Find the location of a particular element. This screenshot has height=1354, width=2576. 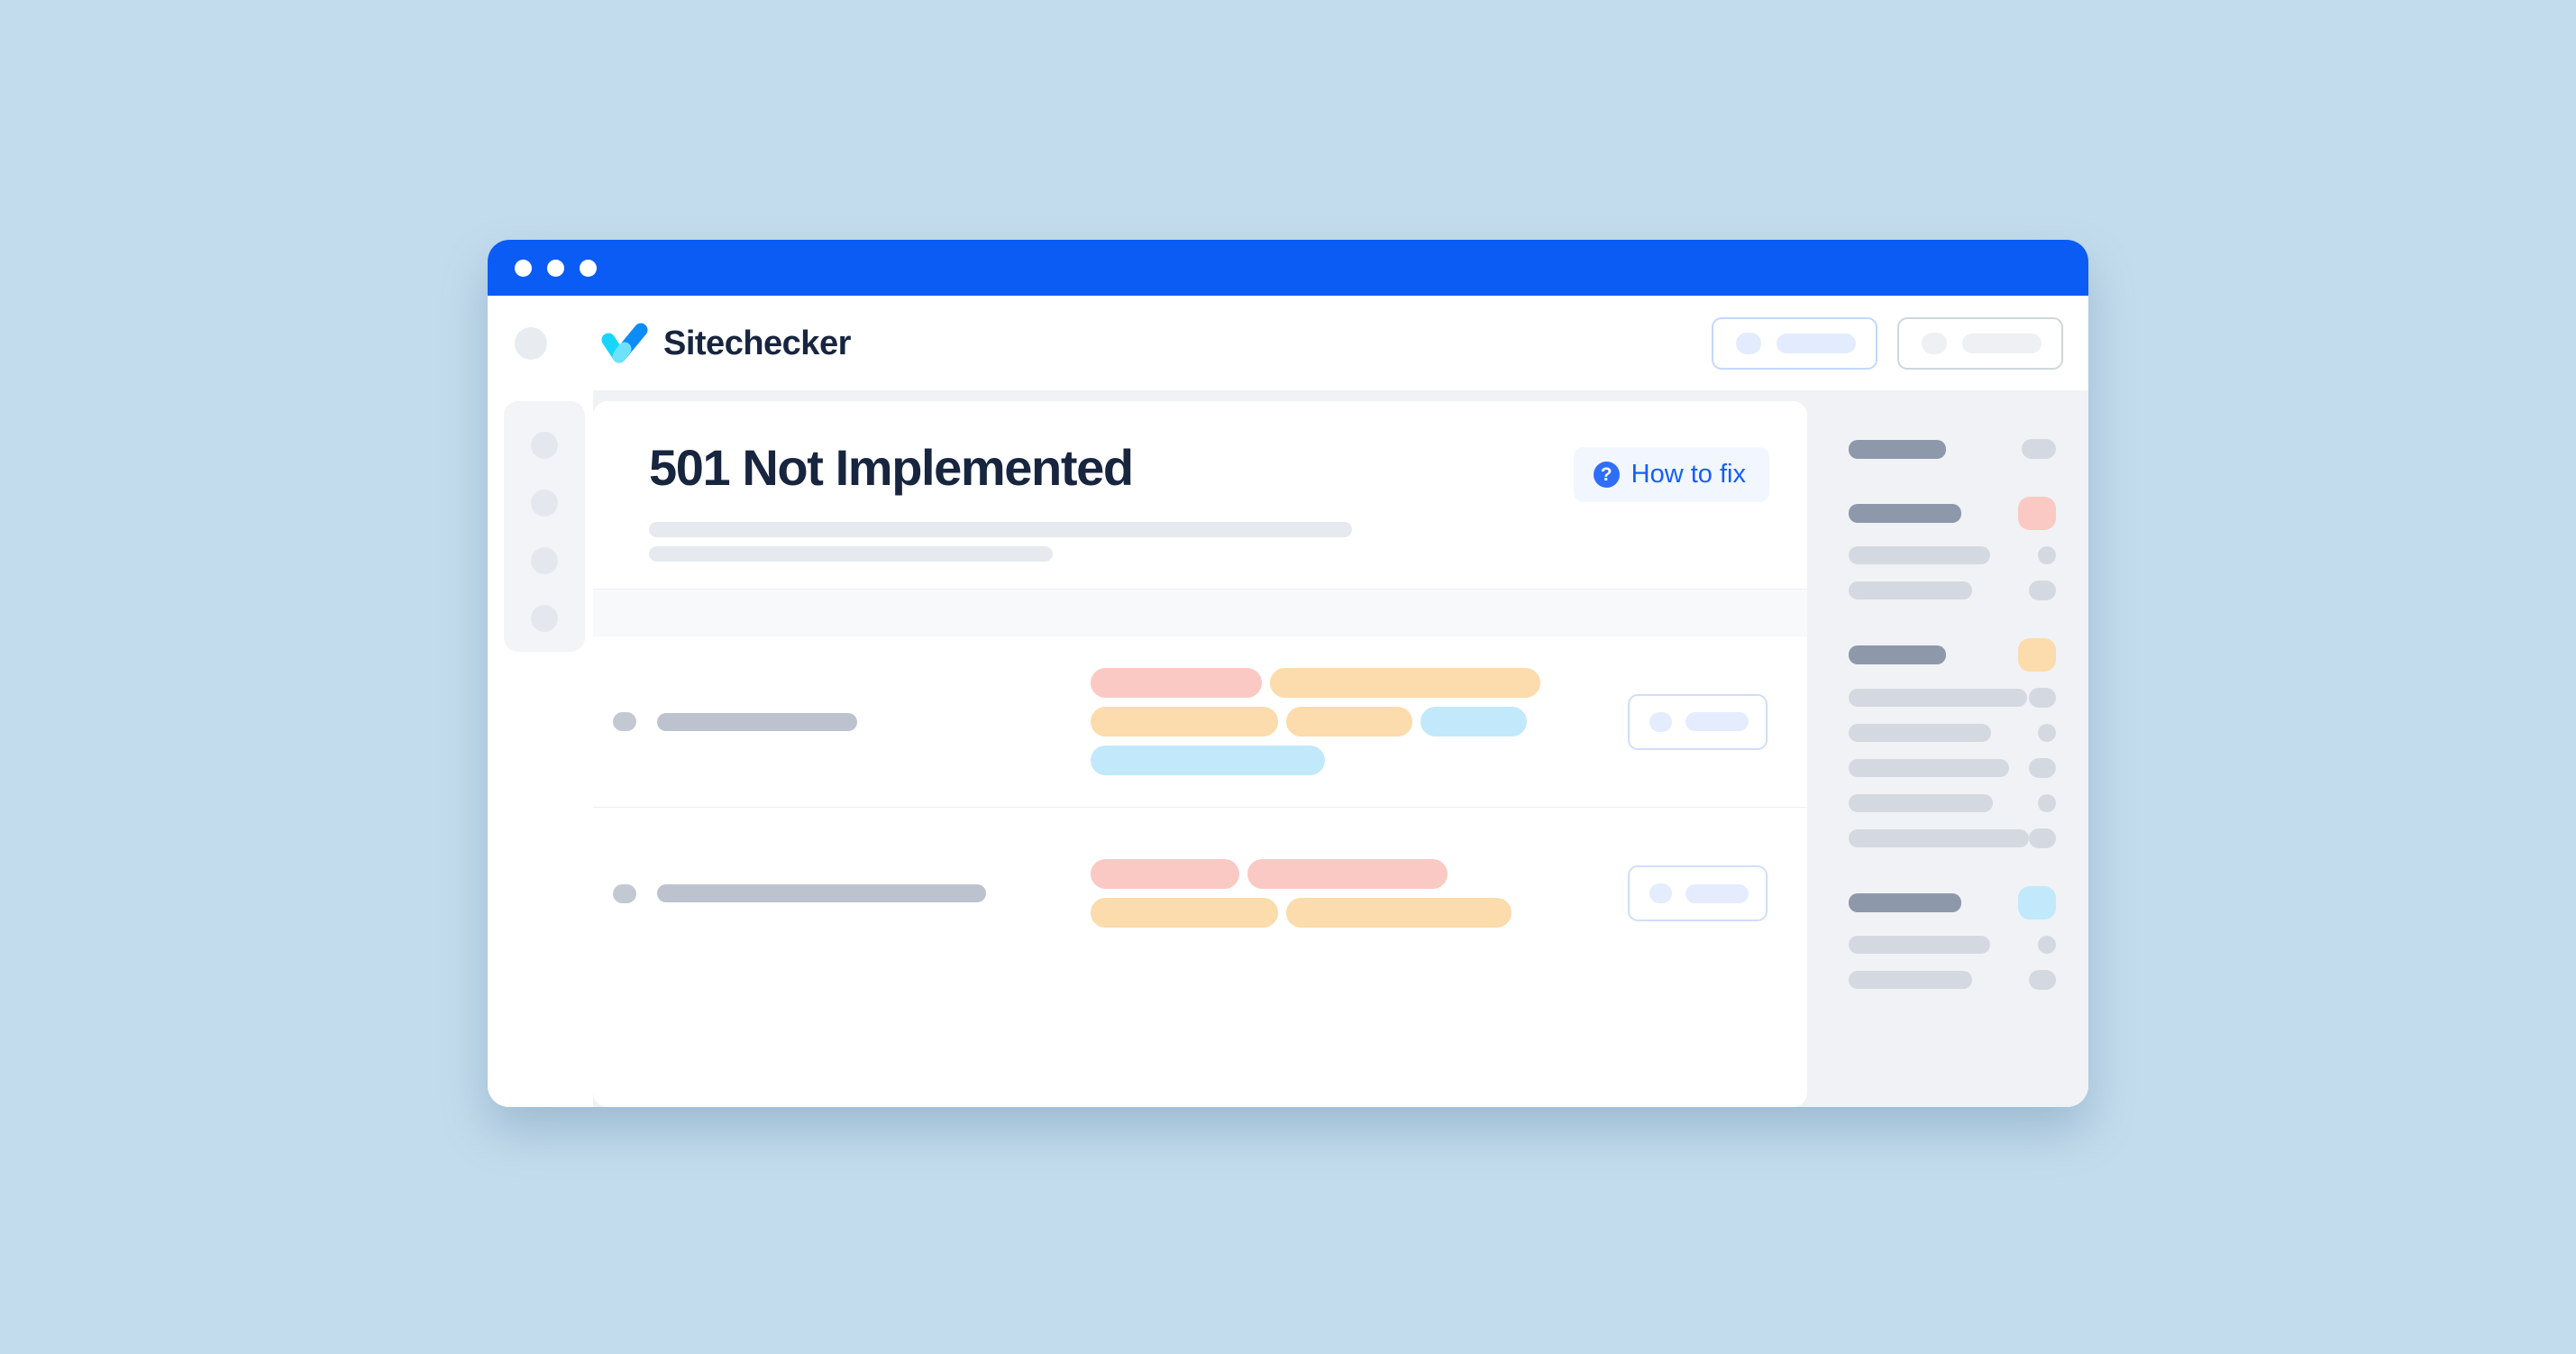

secondary-placeholder-button is located at coordinates (1980, 343).